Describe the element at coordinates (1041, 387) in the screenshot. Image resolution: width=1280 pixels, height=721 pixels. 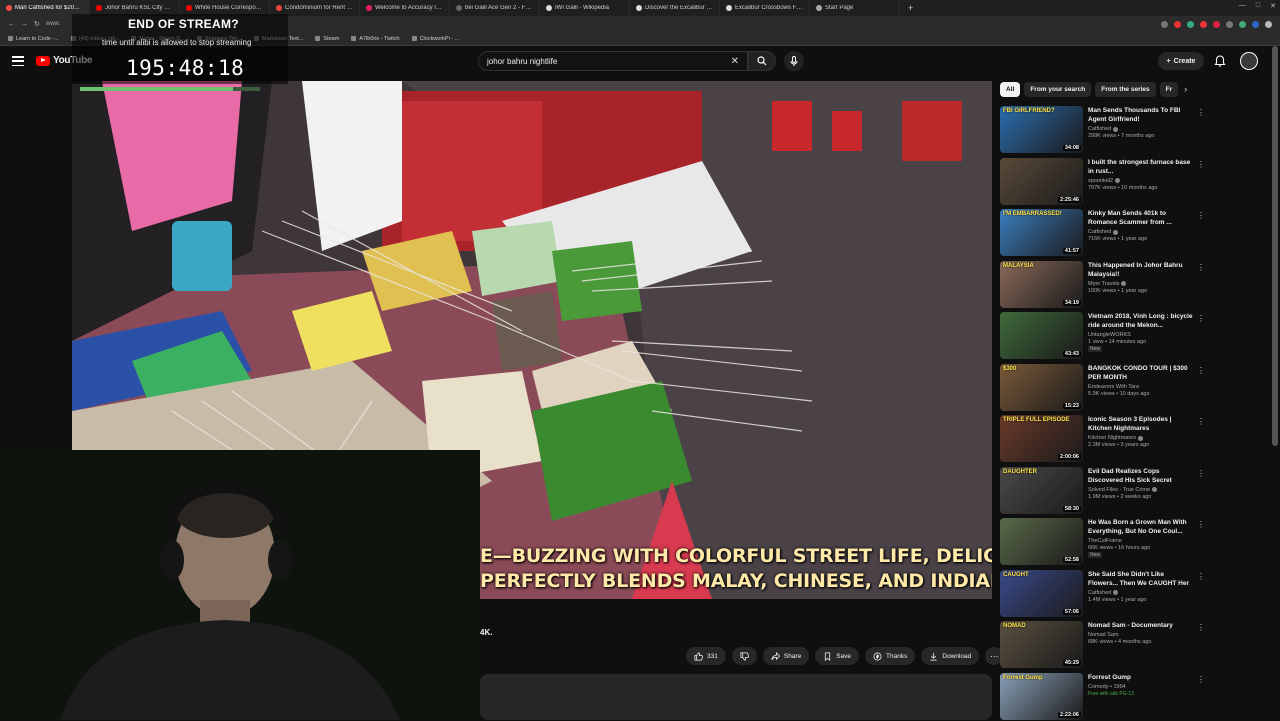
I see `video-thumbnail: $300 15:23` at that location.